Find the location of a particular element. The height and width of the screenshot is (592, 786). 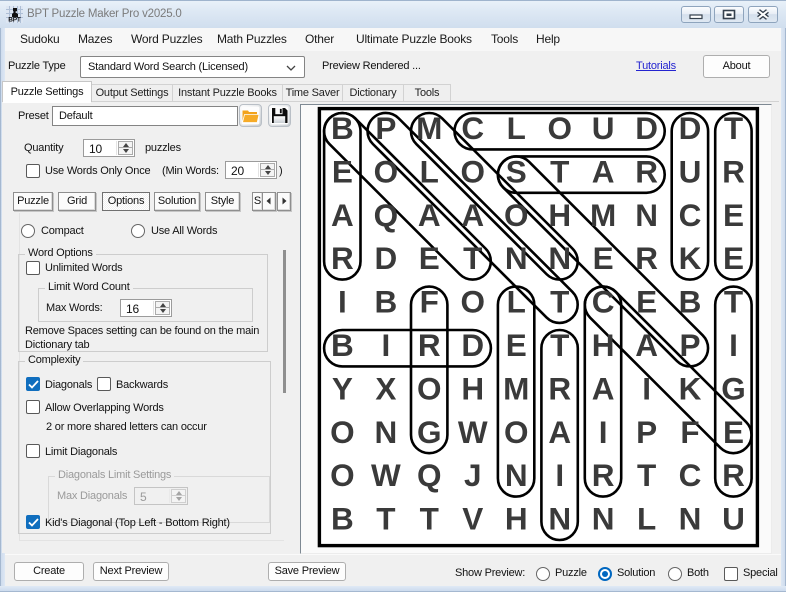

svg-text: BPT is located at coordinates (14, 20).